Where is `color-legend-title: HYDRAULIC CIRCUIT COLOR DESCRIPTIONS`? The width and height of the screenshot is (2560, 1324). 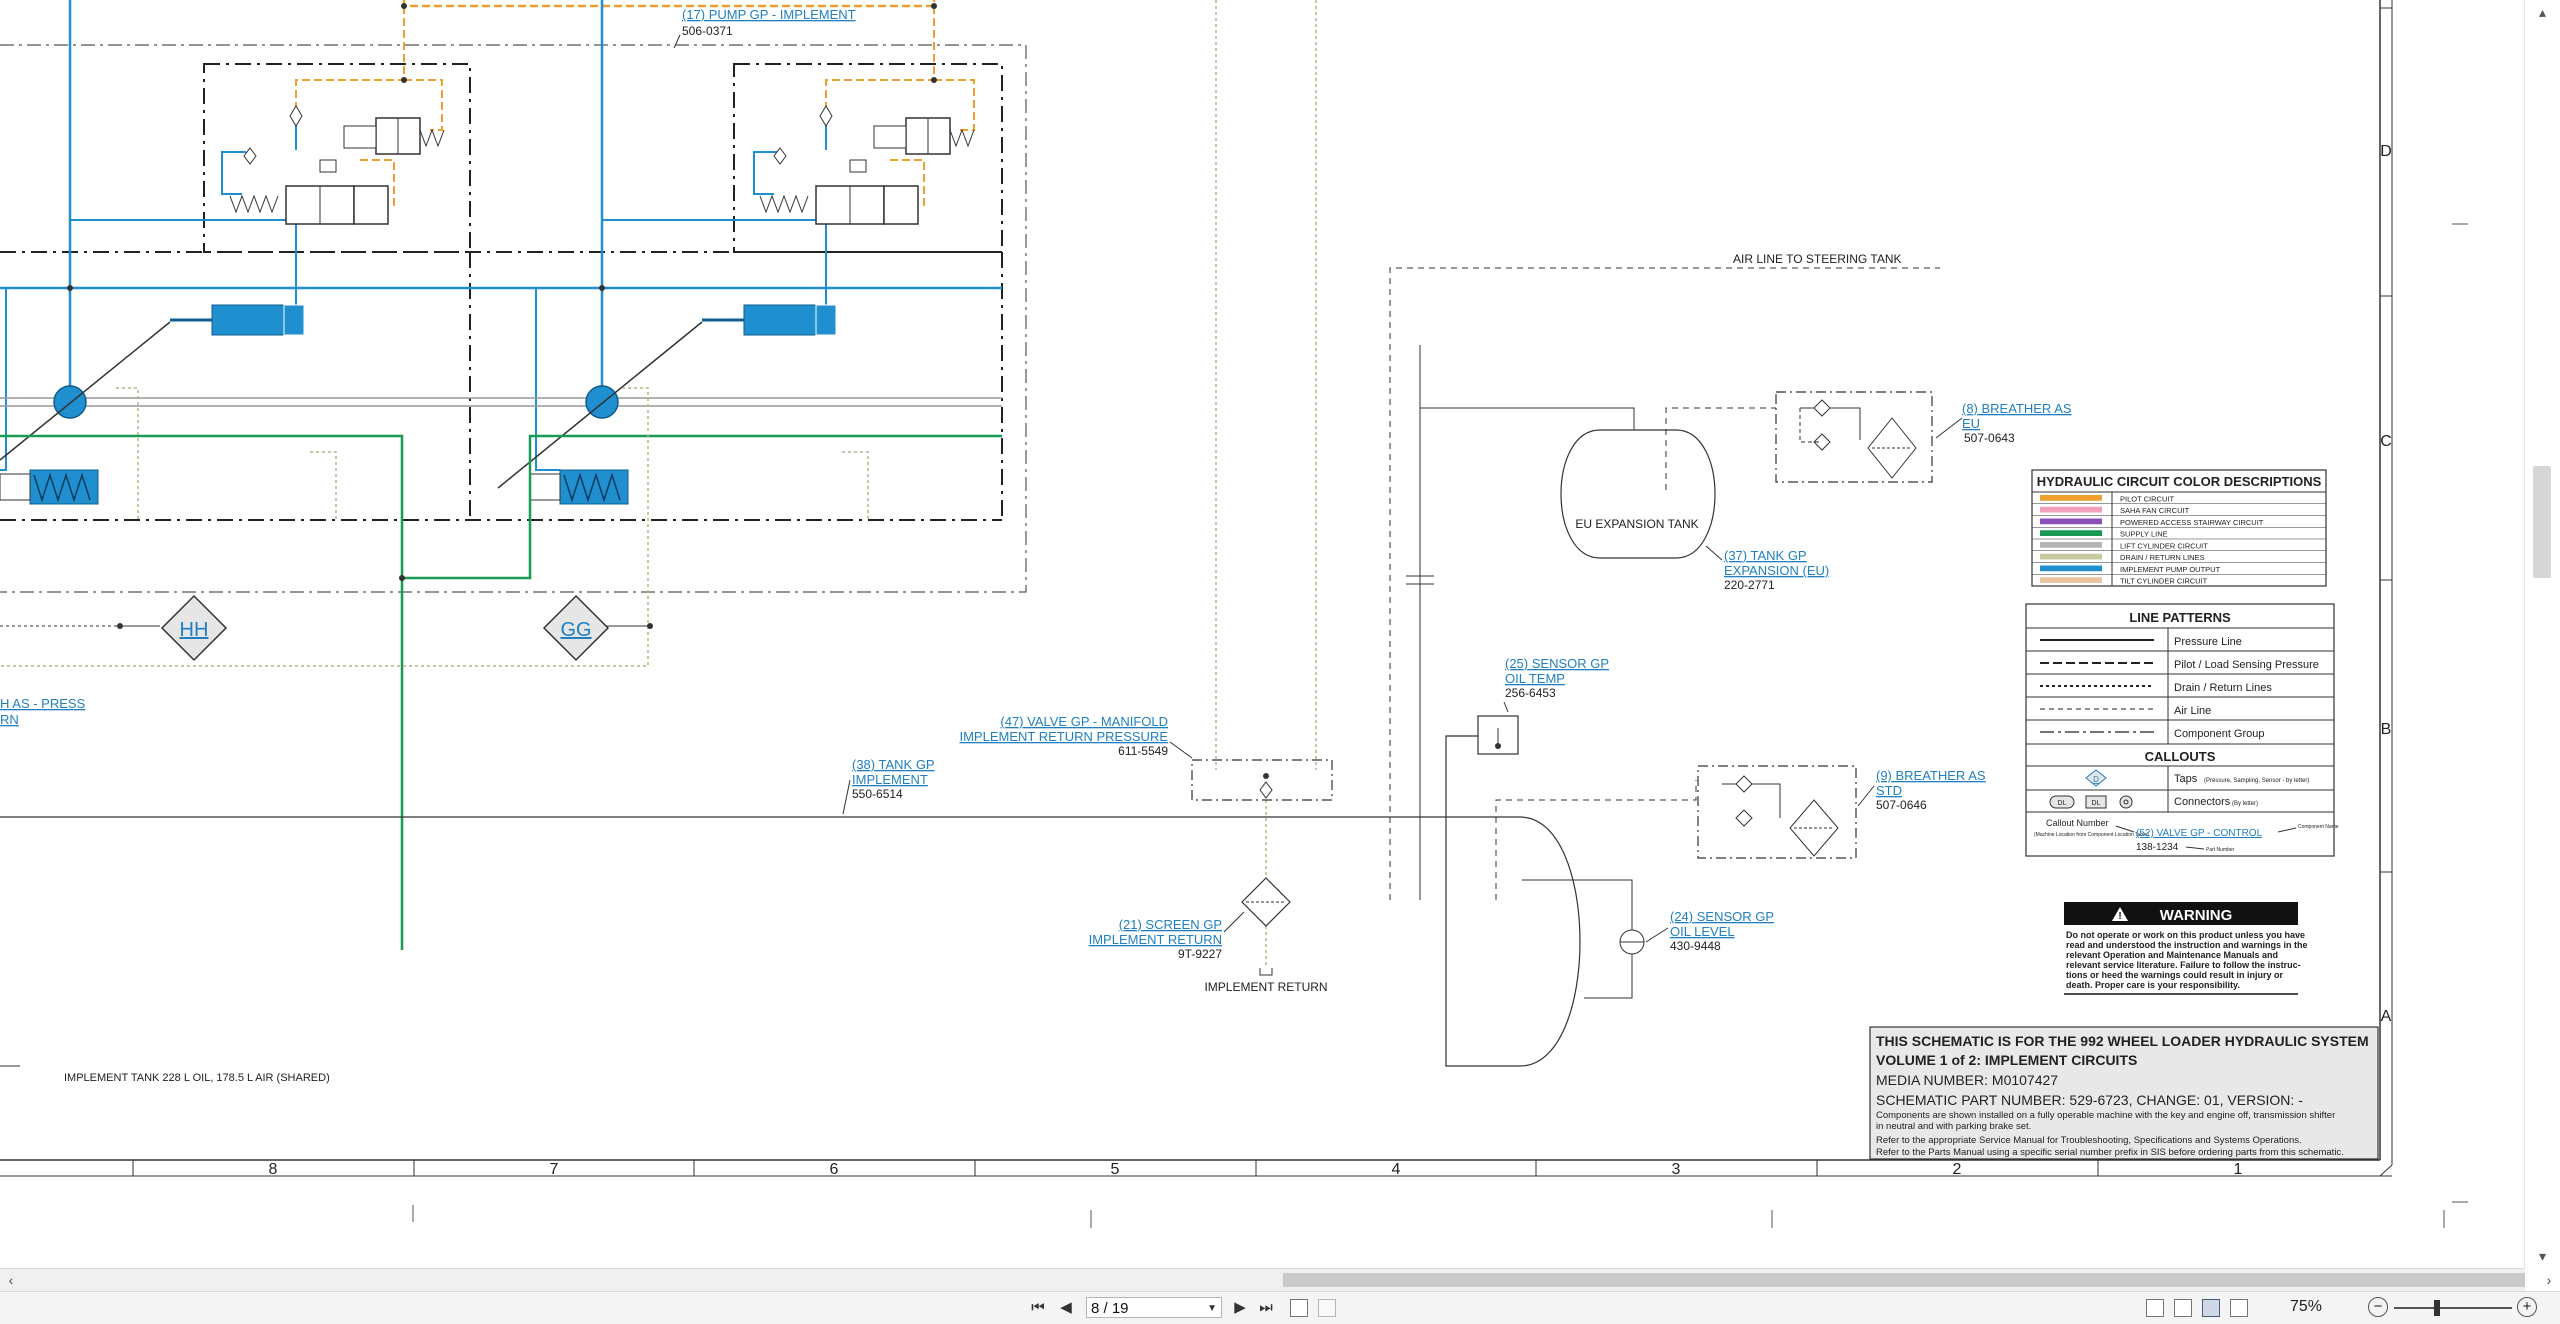
color-legend-title: HYDRAULIC CIRCUIT COLOR DESCRIPTIONS is located at coordinates (2179, 481).